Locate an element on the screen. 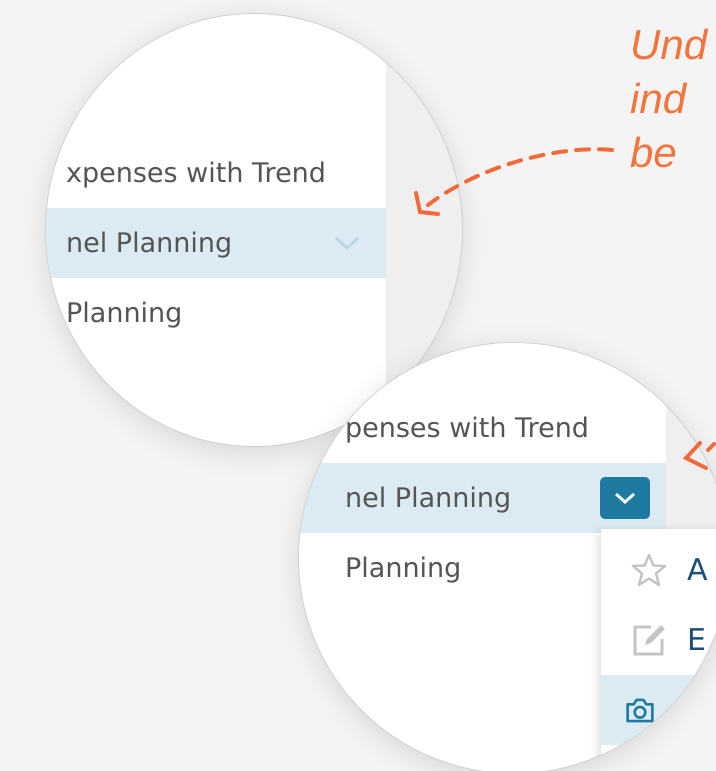 The image size is (716, 771). chevron-down-icon is located at coordinates (625, 498).